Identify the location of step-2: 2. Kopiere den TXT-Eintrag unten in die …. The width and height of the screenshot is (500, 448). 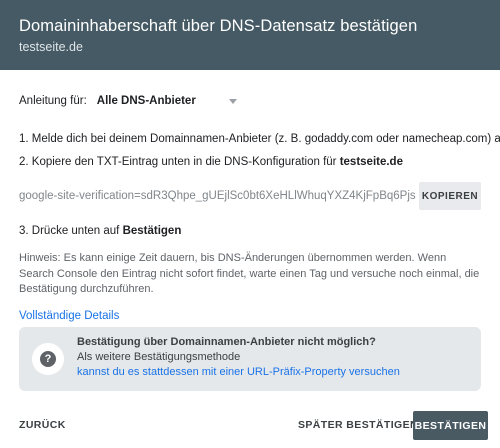
(211, 162).